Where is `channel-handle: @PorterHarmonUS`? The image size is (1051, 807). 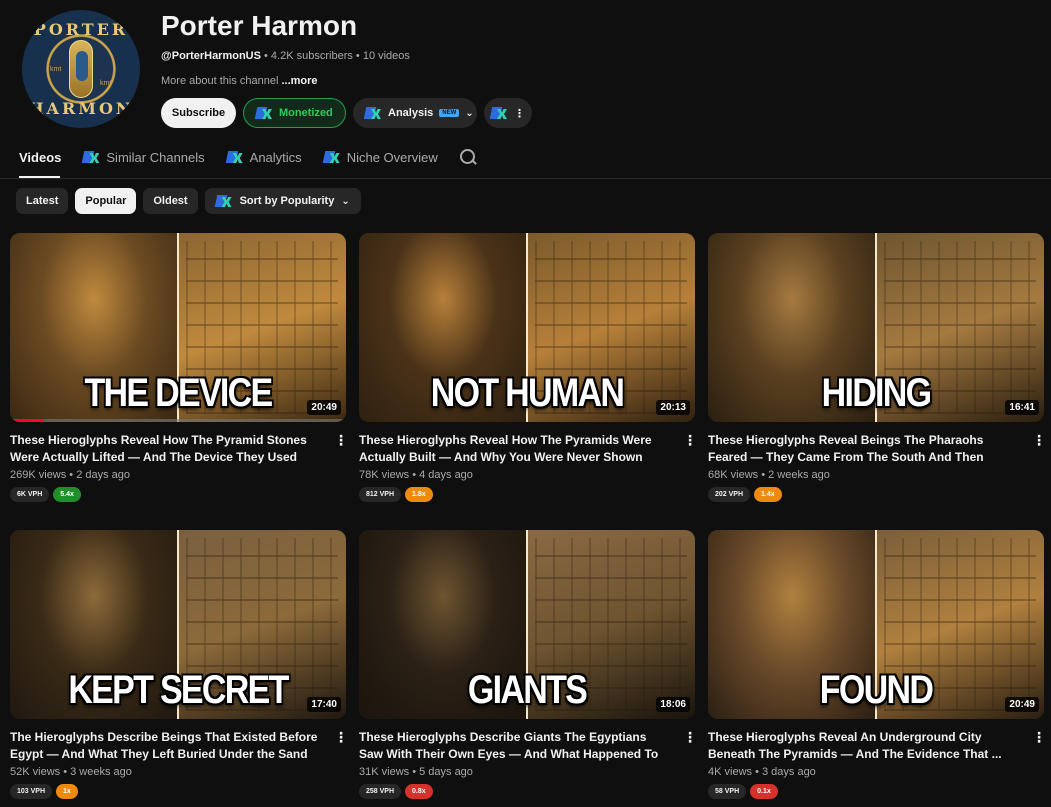
channel-handle: @PorterHarmonUS is located at coordinates (211, 56).